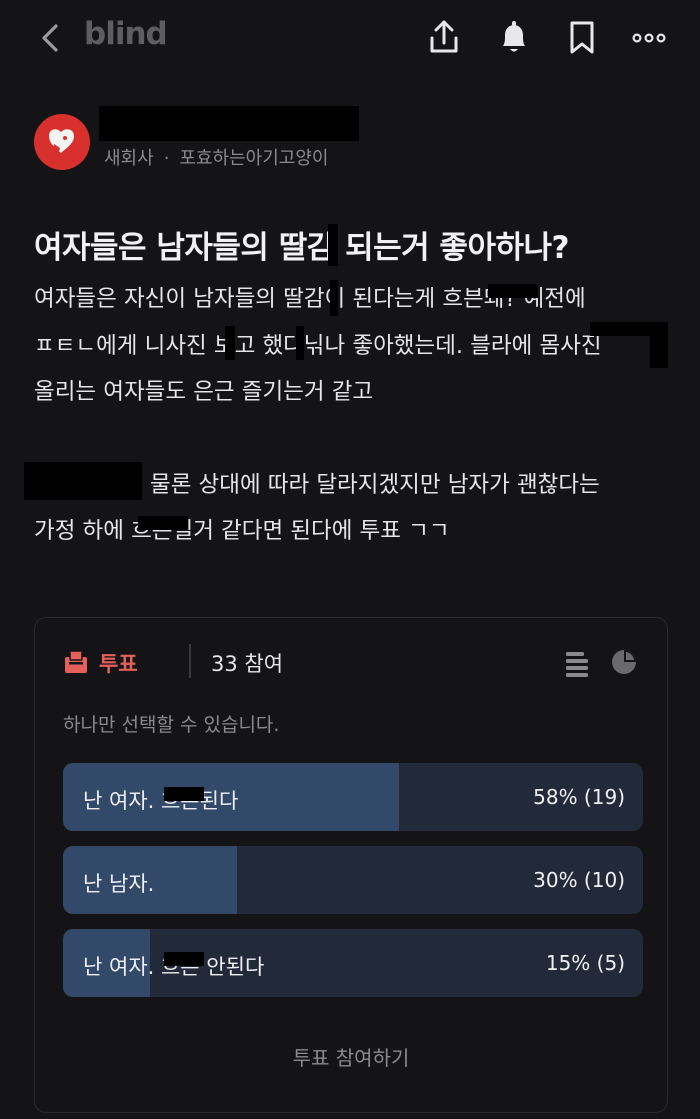 Image resolution: width=700 pixels, height=1119 pixels. I want to click on poll-hint: 하나만 선택할 수 있습니다., so click(171, 725).